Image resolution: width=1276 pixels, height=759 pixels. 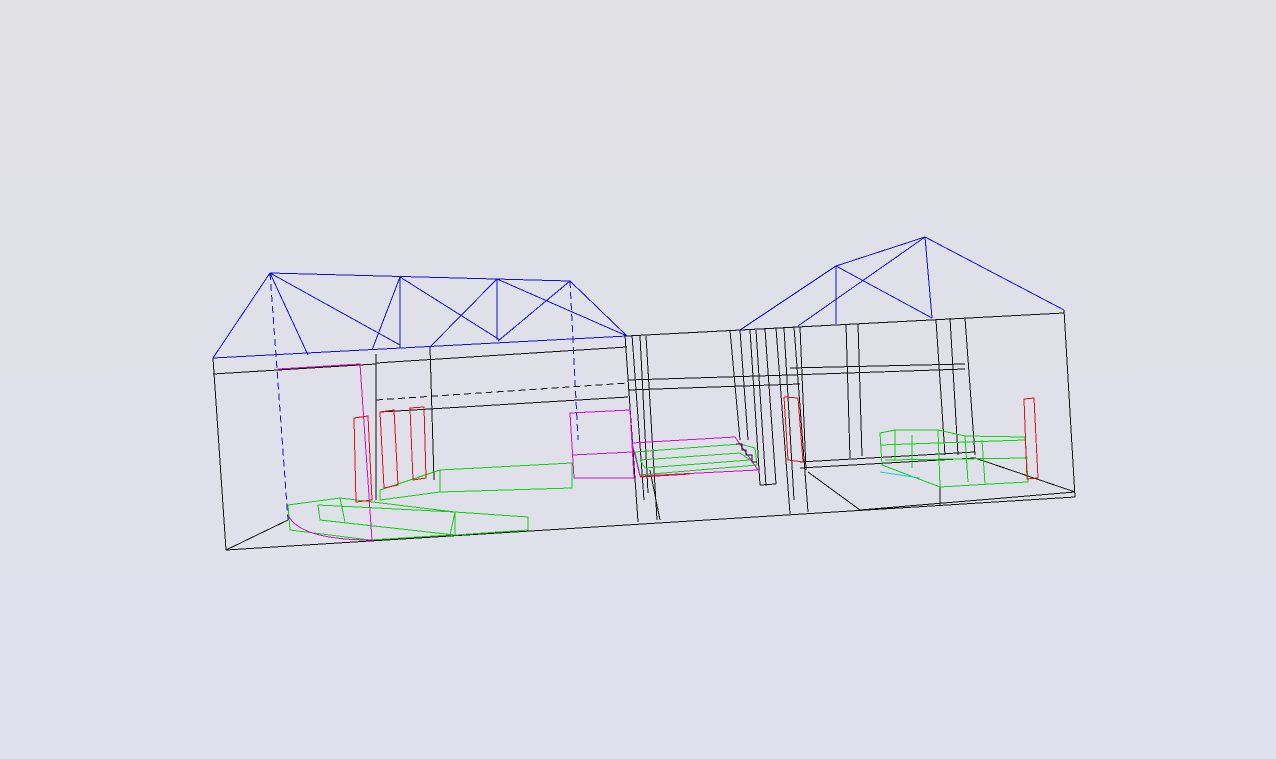 I want to click on roof-left, so click(x=420, y=396).